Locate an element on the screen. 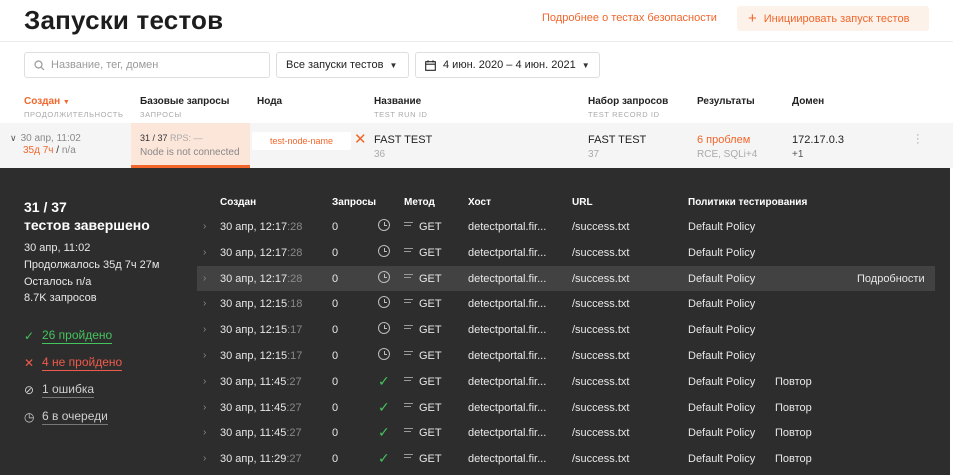 Image resolution: width=953 pixels, height=475 pixels. run-duration-sep: / is located at coordinates (58, 150).